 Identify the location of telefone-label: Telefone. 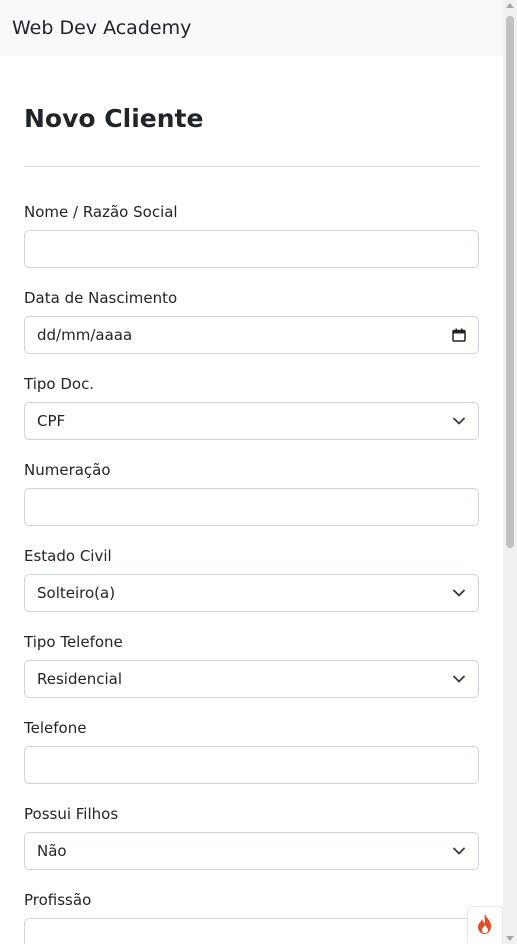
(55, 728).